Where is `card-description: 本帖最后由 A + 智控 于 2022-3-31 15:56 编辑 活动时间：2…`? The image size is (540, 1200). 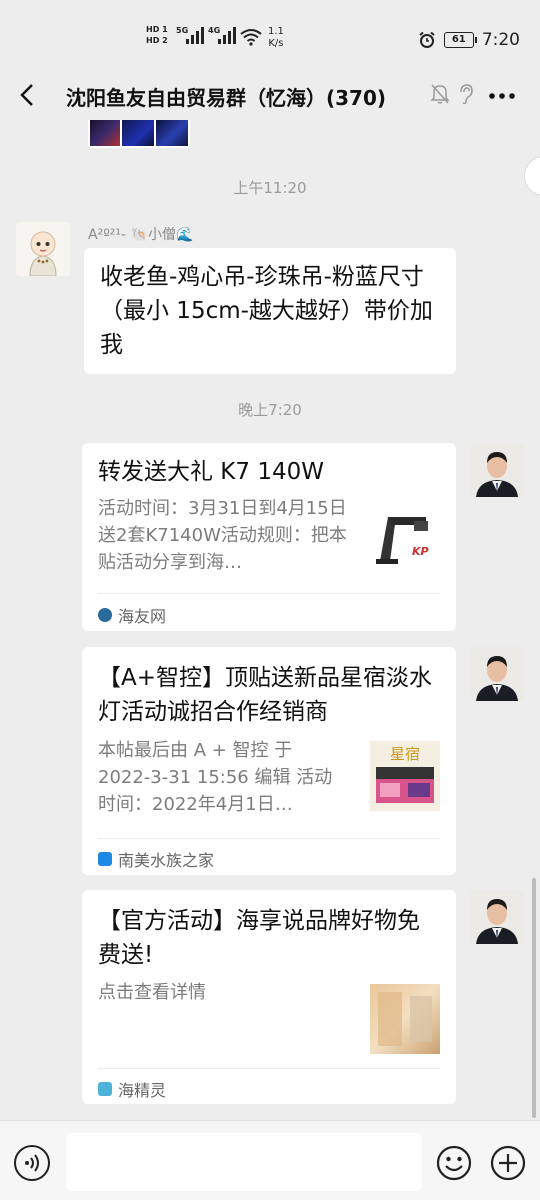 card-description: 本帖最后由 A + 智控 于 2022-3-31 15:56 编辑 活动时间：2… is located at coordinates (215, 777).